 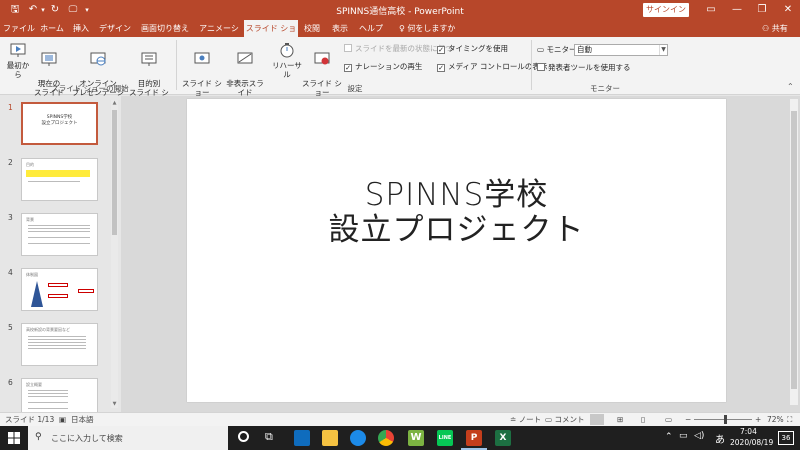 I want to click on network-icon: ▭, so click(x=683, y=436).